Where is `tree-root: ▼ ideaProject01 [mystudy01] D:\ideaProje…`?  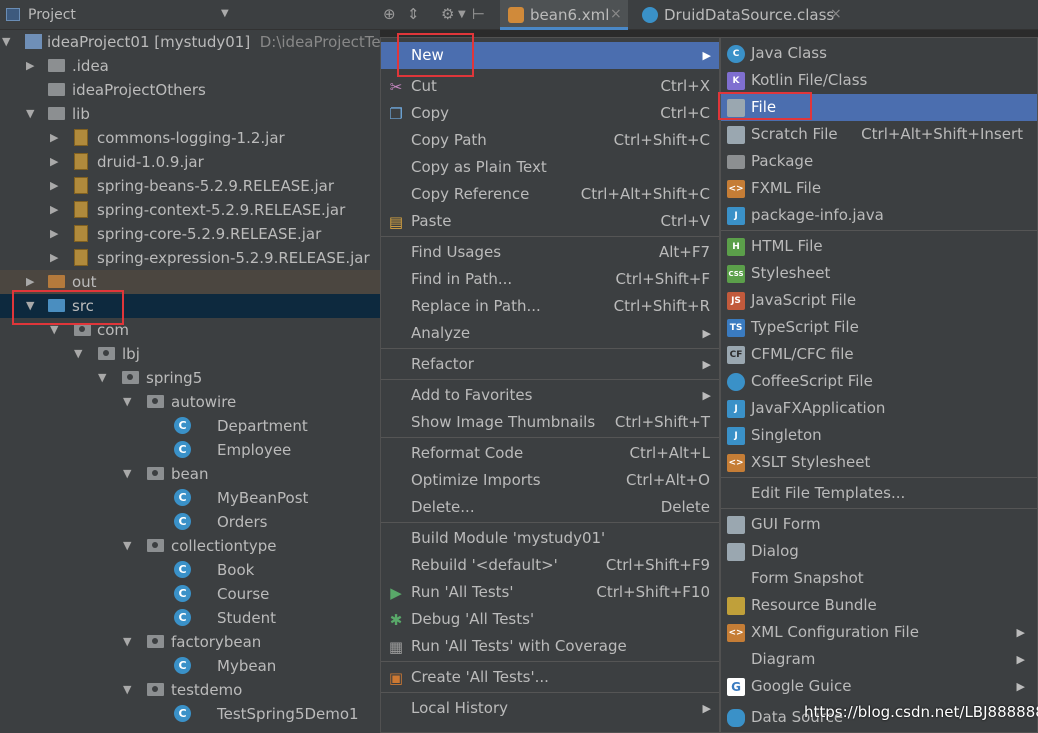 tree-root: ▼ ideaProject01 [mystudy01] D:\ideaProje… is located at coordinates (190, 42).